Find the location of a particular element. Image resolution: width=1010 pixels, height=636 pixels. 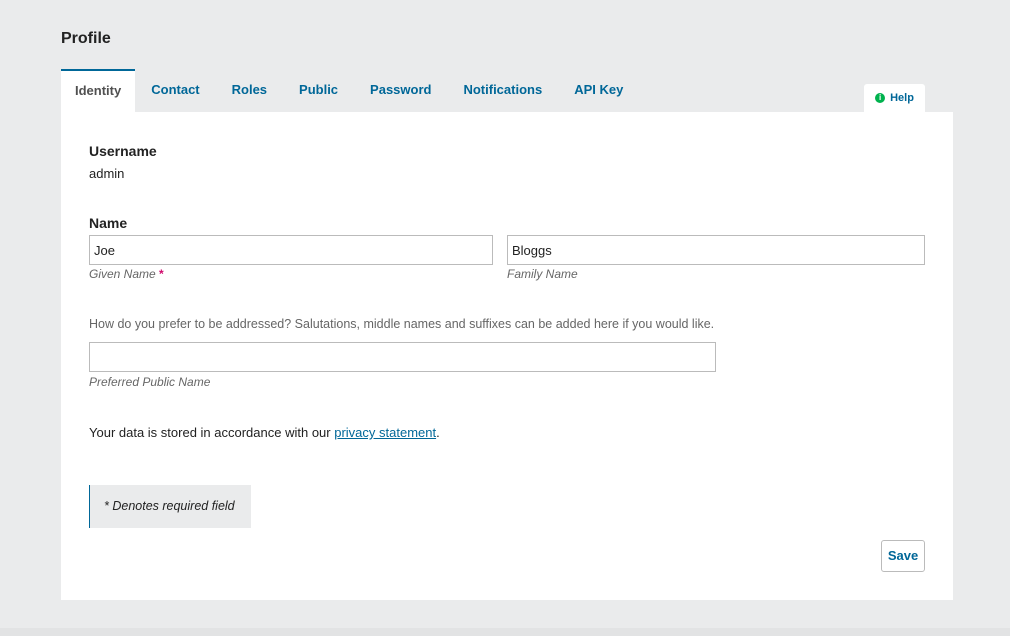

given-name-input is located at coordinates (291, 250).